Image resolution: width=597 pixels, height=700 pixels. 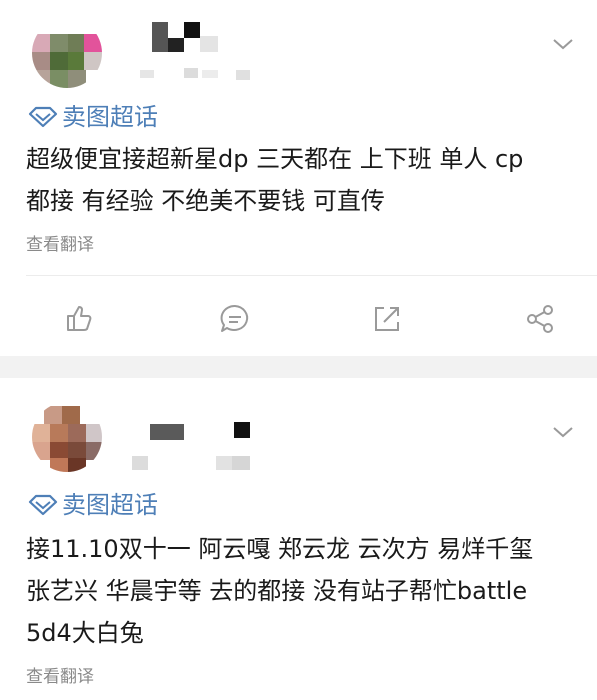 I want to click on content-line: 超级便宜接超新星dp 三天都在 上下班 单人 cp, so click(x=275, y=159).